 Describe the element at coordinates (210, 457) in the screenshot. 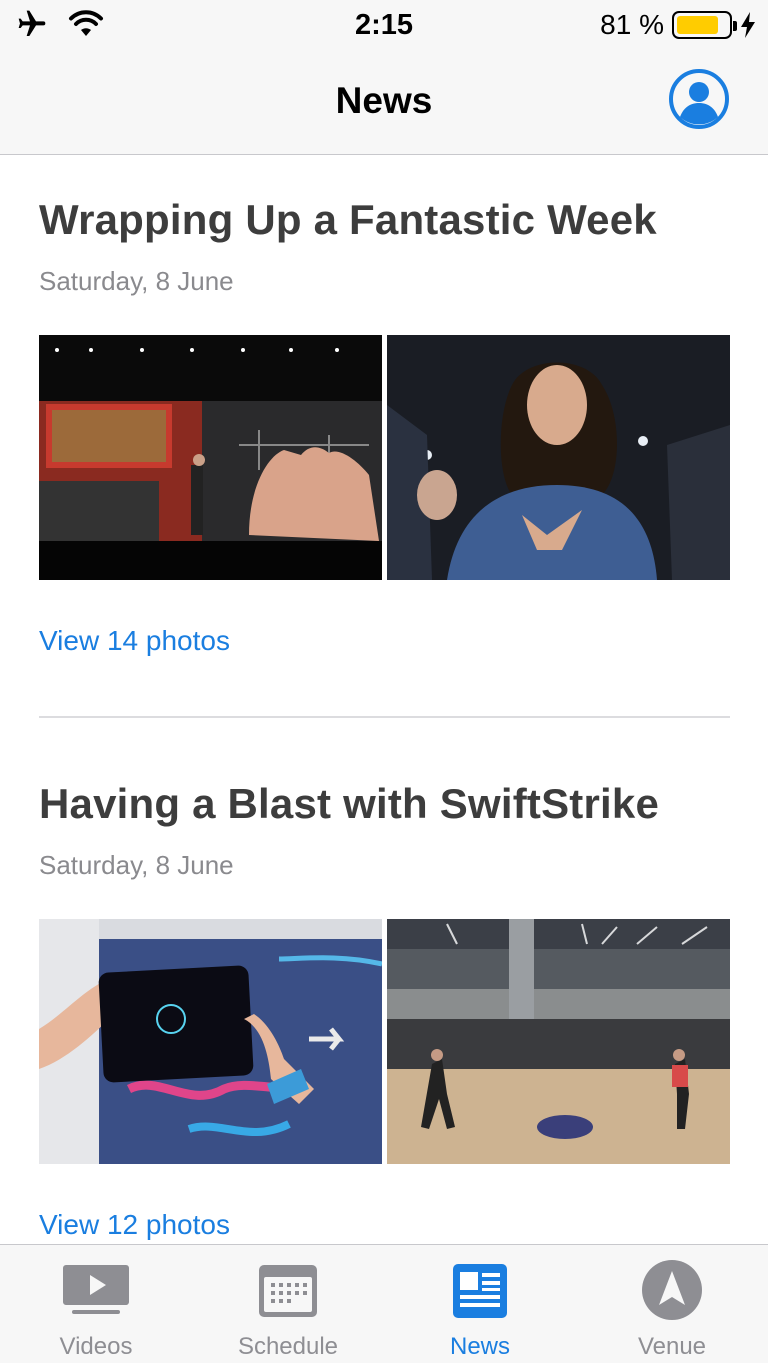

I see `keynote-stage-photo` at that location.